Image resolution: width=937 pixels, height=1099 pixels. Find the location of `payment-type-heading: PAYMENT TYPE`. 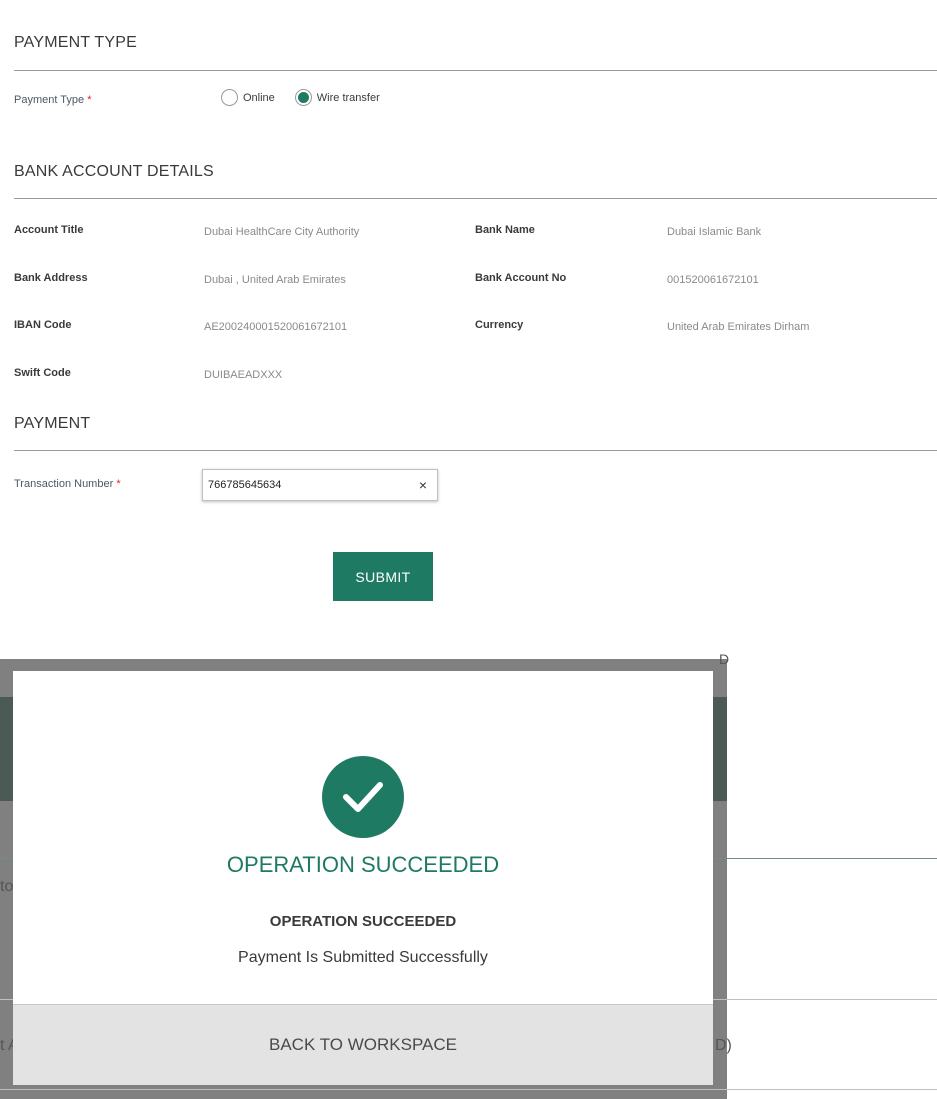

payment-type-heading: PAYMENT TYPE is located at coordinates (76, 42).